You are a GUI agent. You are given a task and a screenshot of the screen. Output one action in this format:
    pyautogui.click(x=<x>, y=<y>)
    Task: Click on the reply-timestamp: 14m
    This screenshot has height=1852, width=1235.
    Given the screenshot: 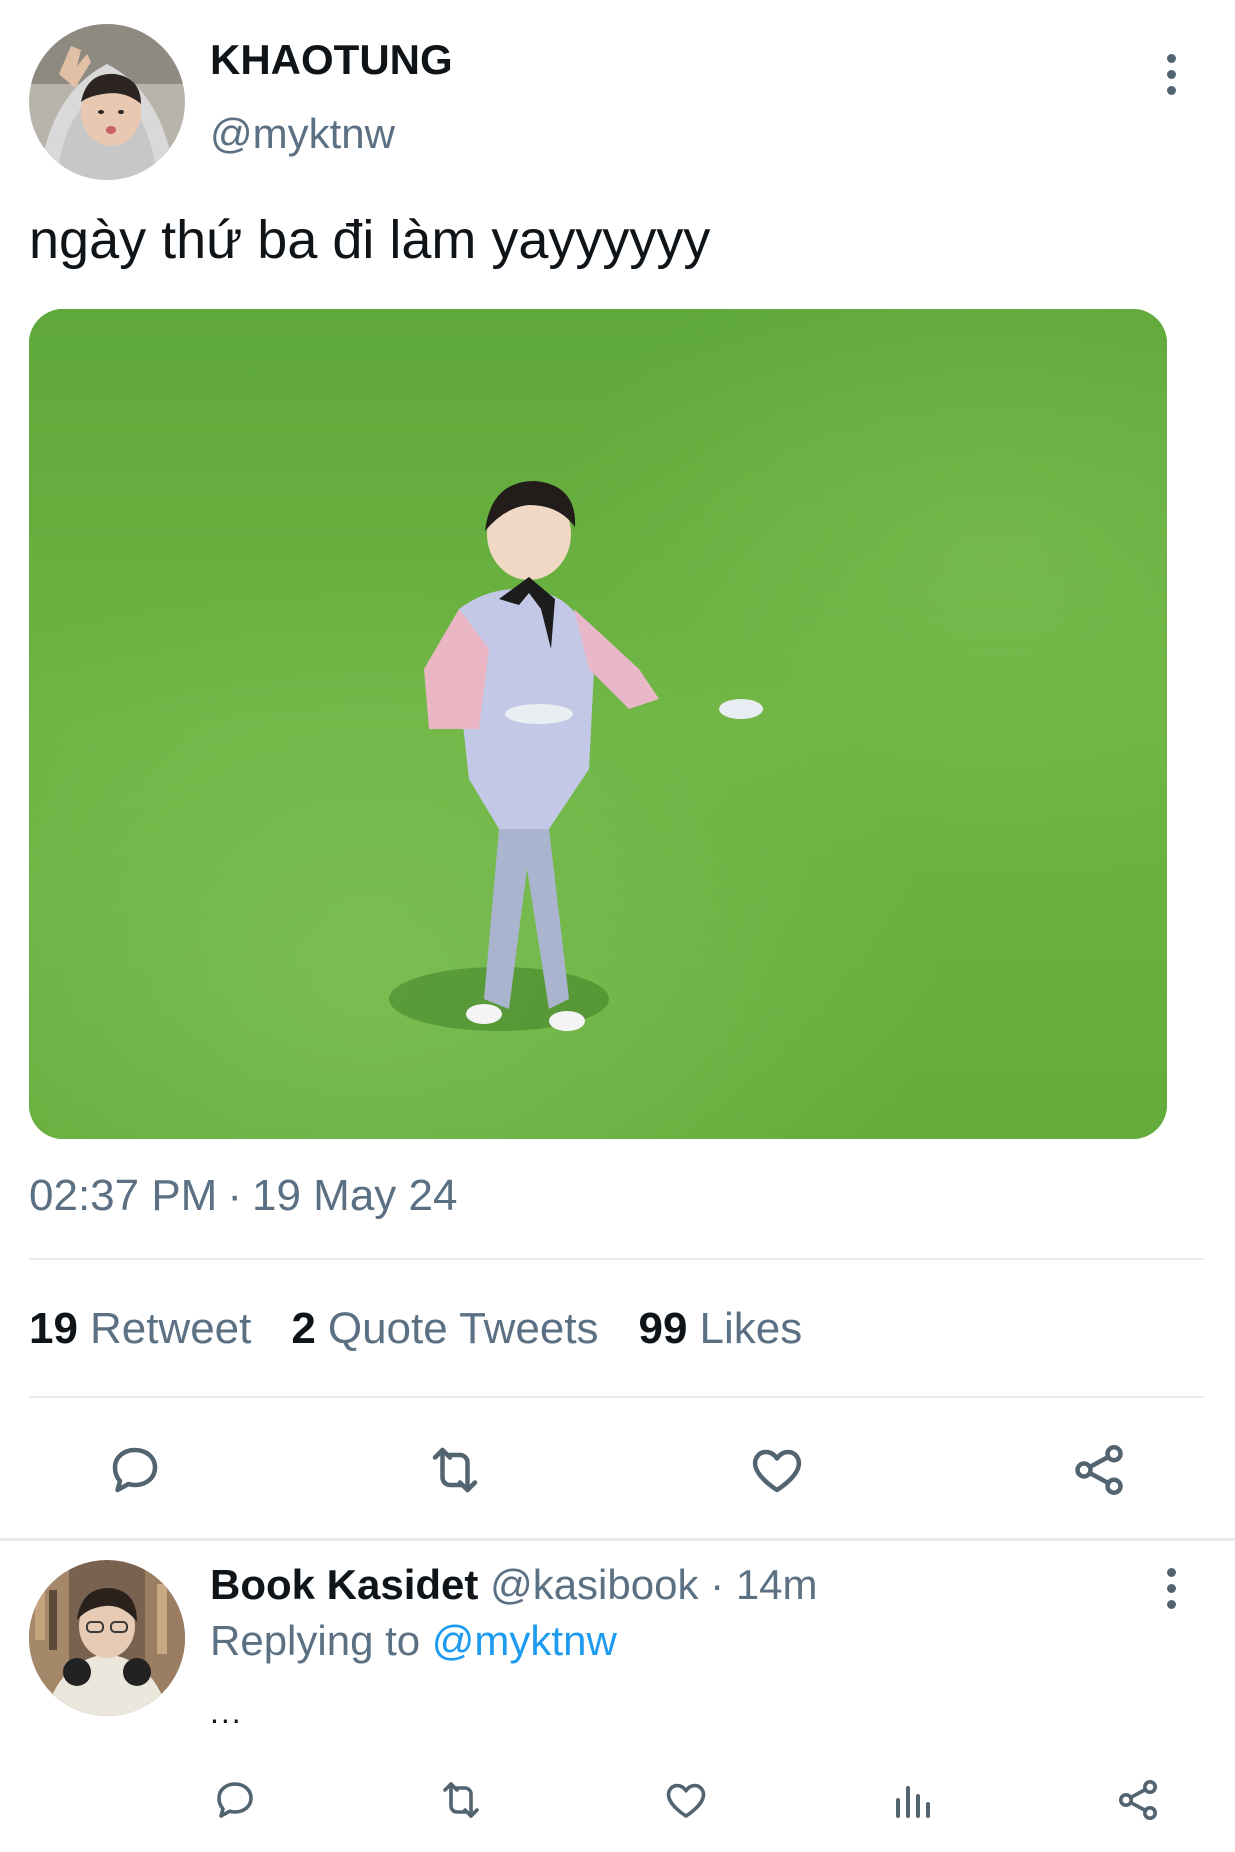 What is the action you would take?
    pyautogui.click(x=777, y=1584)
    